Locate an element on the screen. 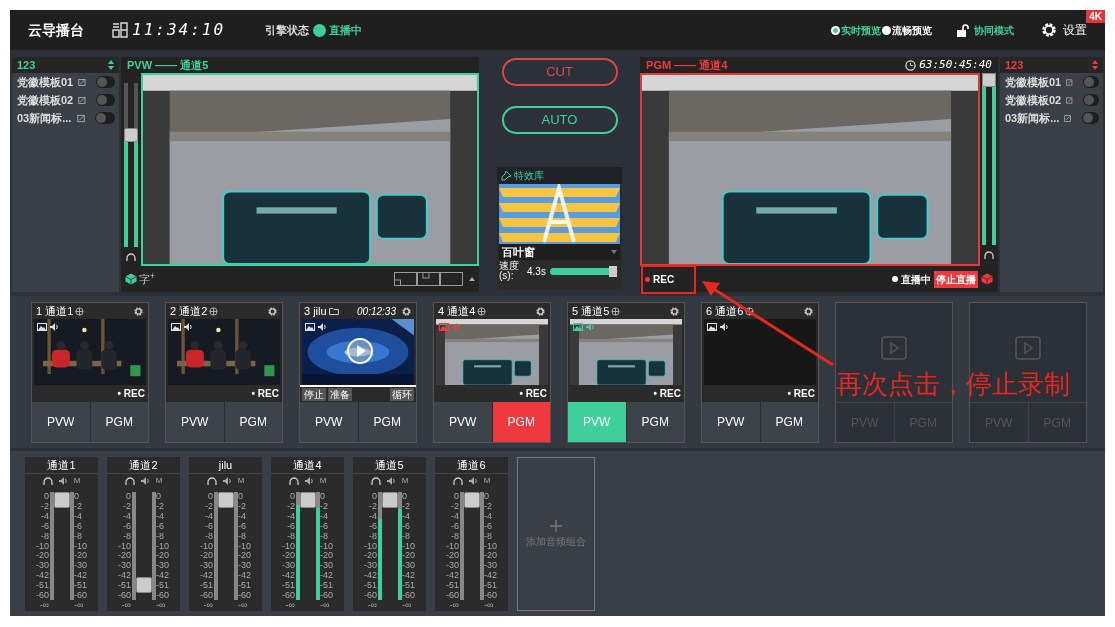  lock-icon is located at coordinates (963, 30).